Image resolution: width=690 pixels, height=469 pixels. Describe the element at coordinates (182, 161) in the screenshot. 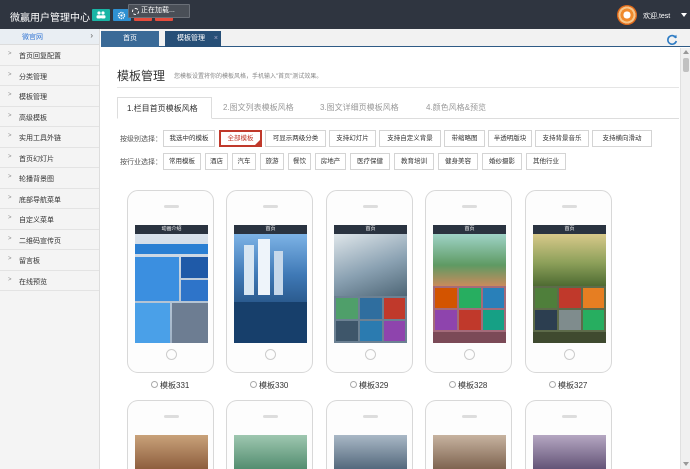

I see `filter-chip: 常用模板` at that location.